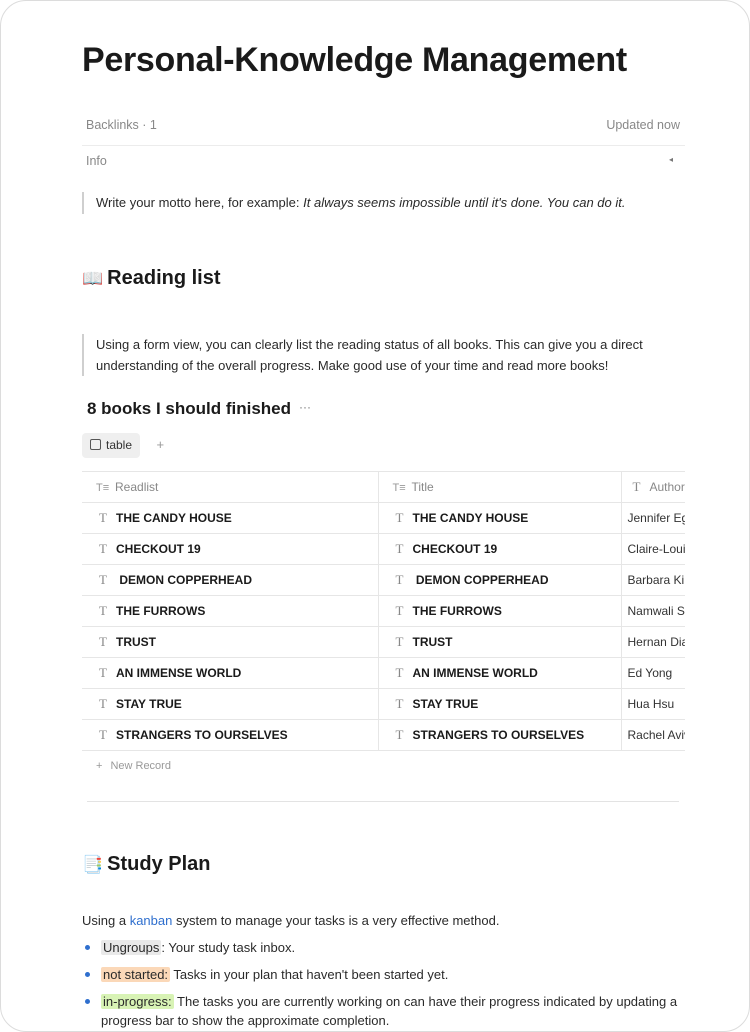 Image resolution: width=750 pixels, height=1032 pixels. I want to click on tab-table: table, so click(111, 445).